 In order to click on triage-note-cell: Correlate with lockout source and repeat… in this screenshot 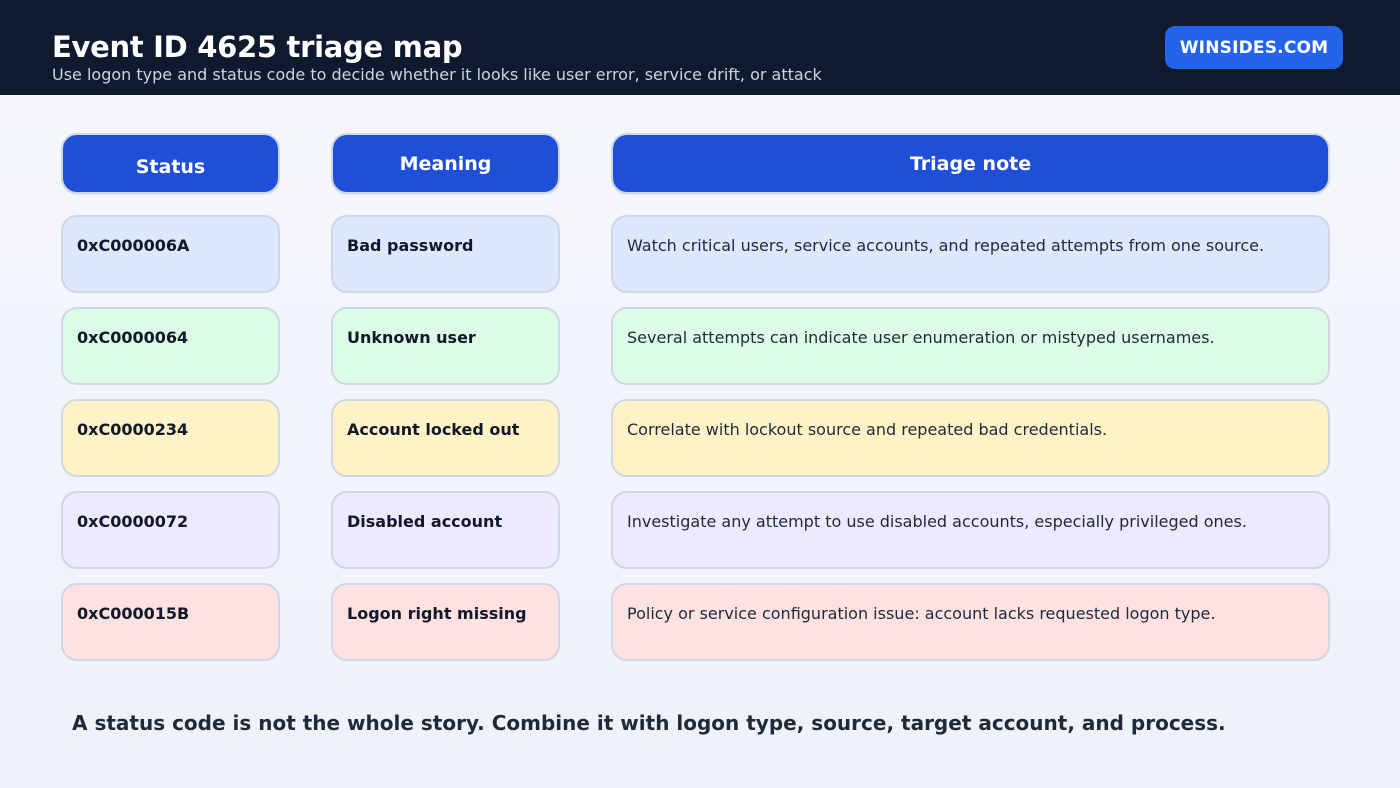, I will do `click(970, 438)`.